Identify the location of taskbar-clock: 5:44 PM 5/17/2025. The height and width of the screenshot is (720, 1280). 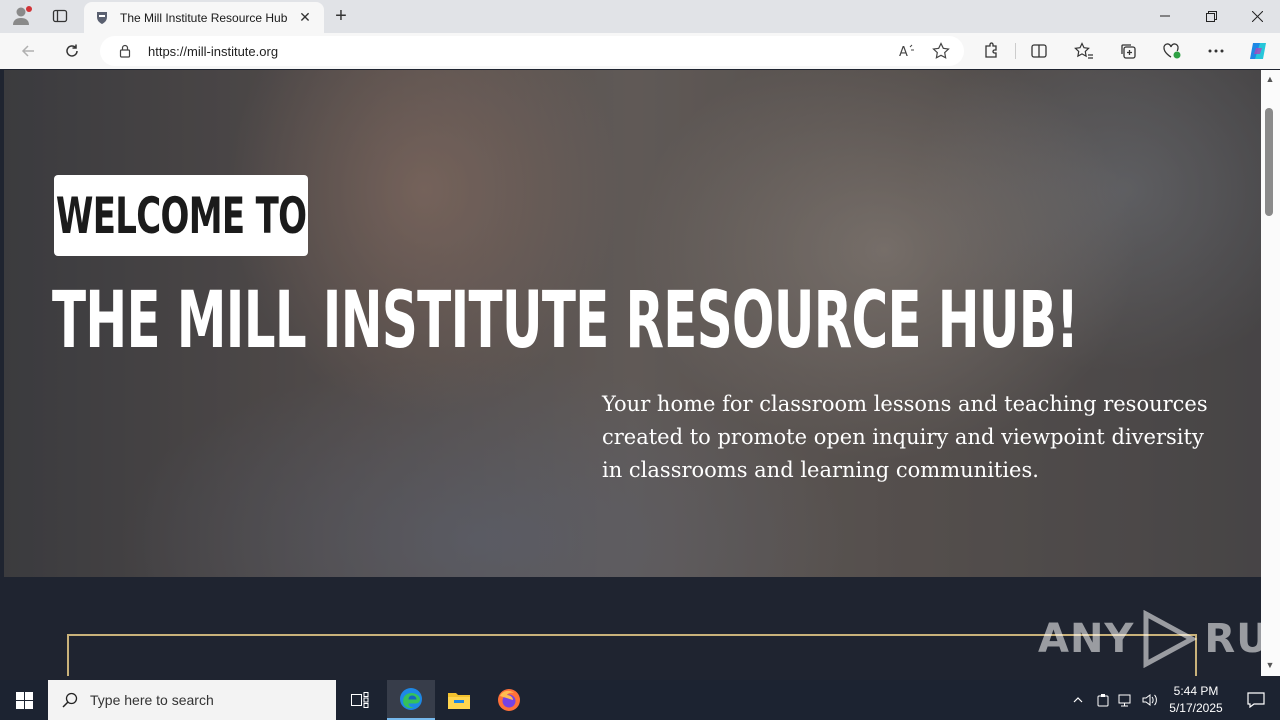
(1196, 700).